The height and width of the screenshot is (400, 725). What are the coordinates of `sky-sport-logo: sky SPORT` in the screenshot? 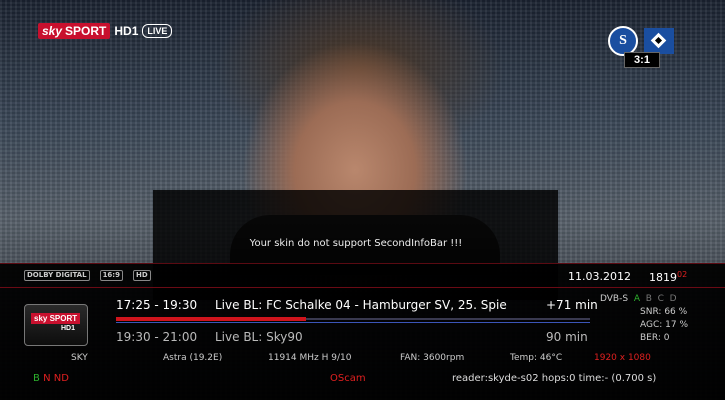 It's located at (74, 31).